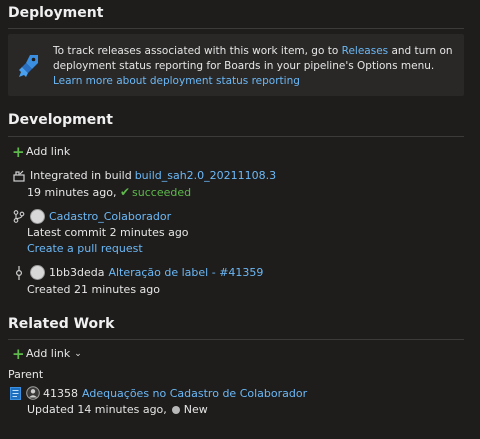 The height and width of the screenshot is (439, 480). I want to click on parent-item-updated: Updated 14 minutes ago,, so click(97, 409).